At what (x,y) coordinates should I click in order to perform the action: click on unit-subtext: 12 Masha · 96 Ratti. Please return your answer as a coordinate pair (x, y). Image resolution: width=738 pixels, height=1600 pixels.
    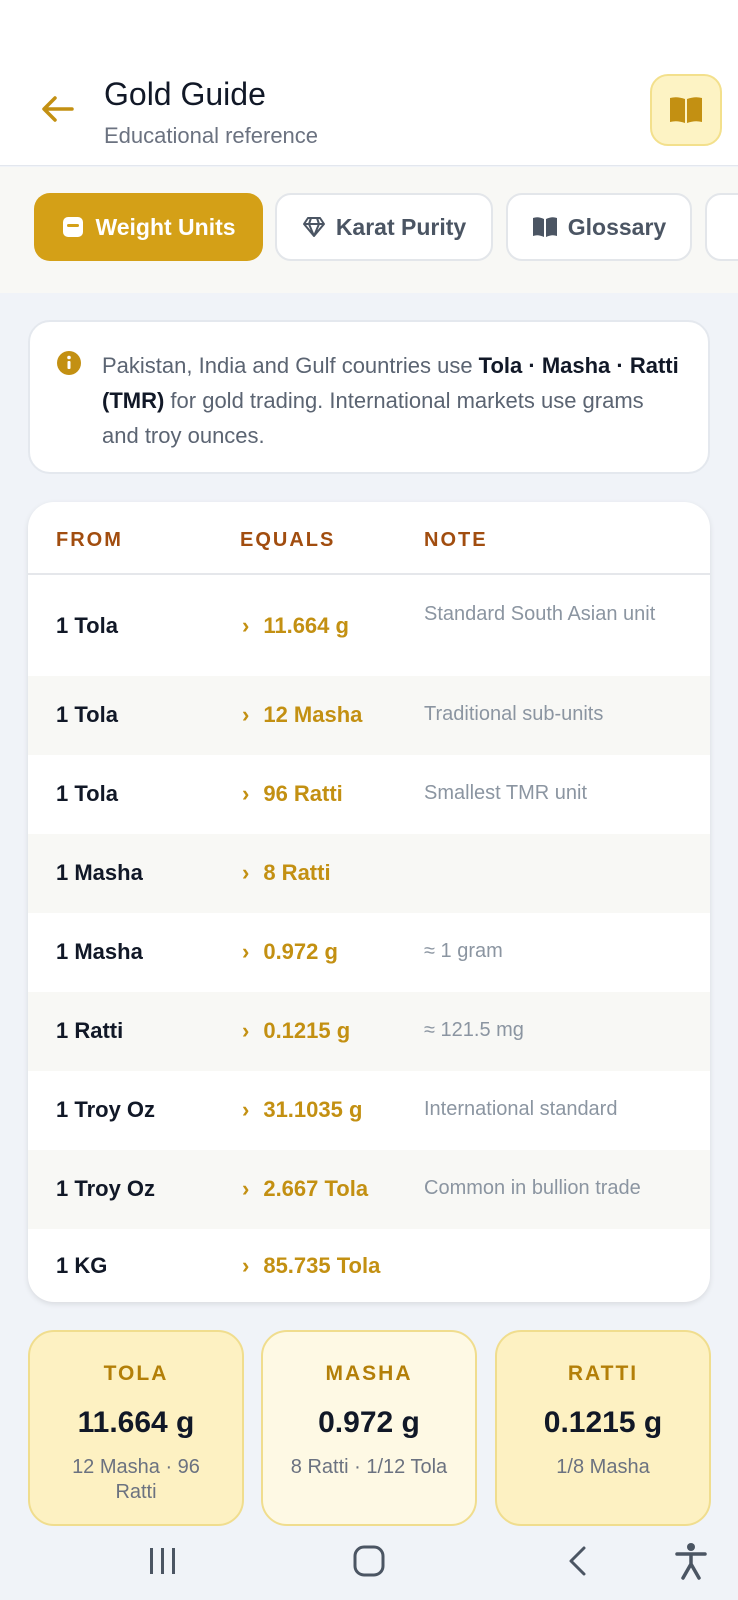
    Looking at the image, I should click on (136, 1479).